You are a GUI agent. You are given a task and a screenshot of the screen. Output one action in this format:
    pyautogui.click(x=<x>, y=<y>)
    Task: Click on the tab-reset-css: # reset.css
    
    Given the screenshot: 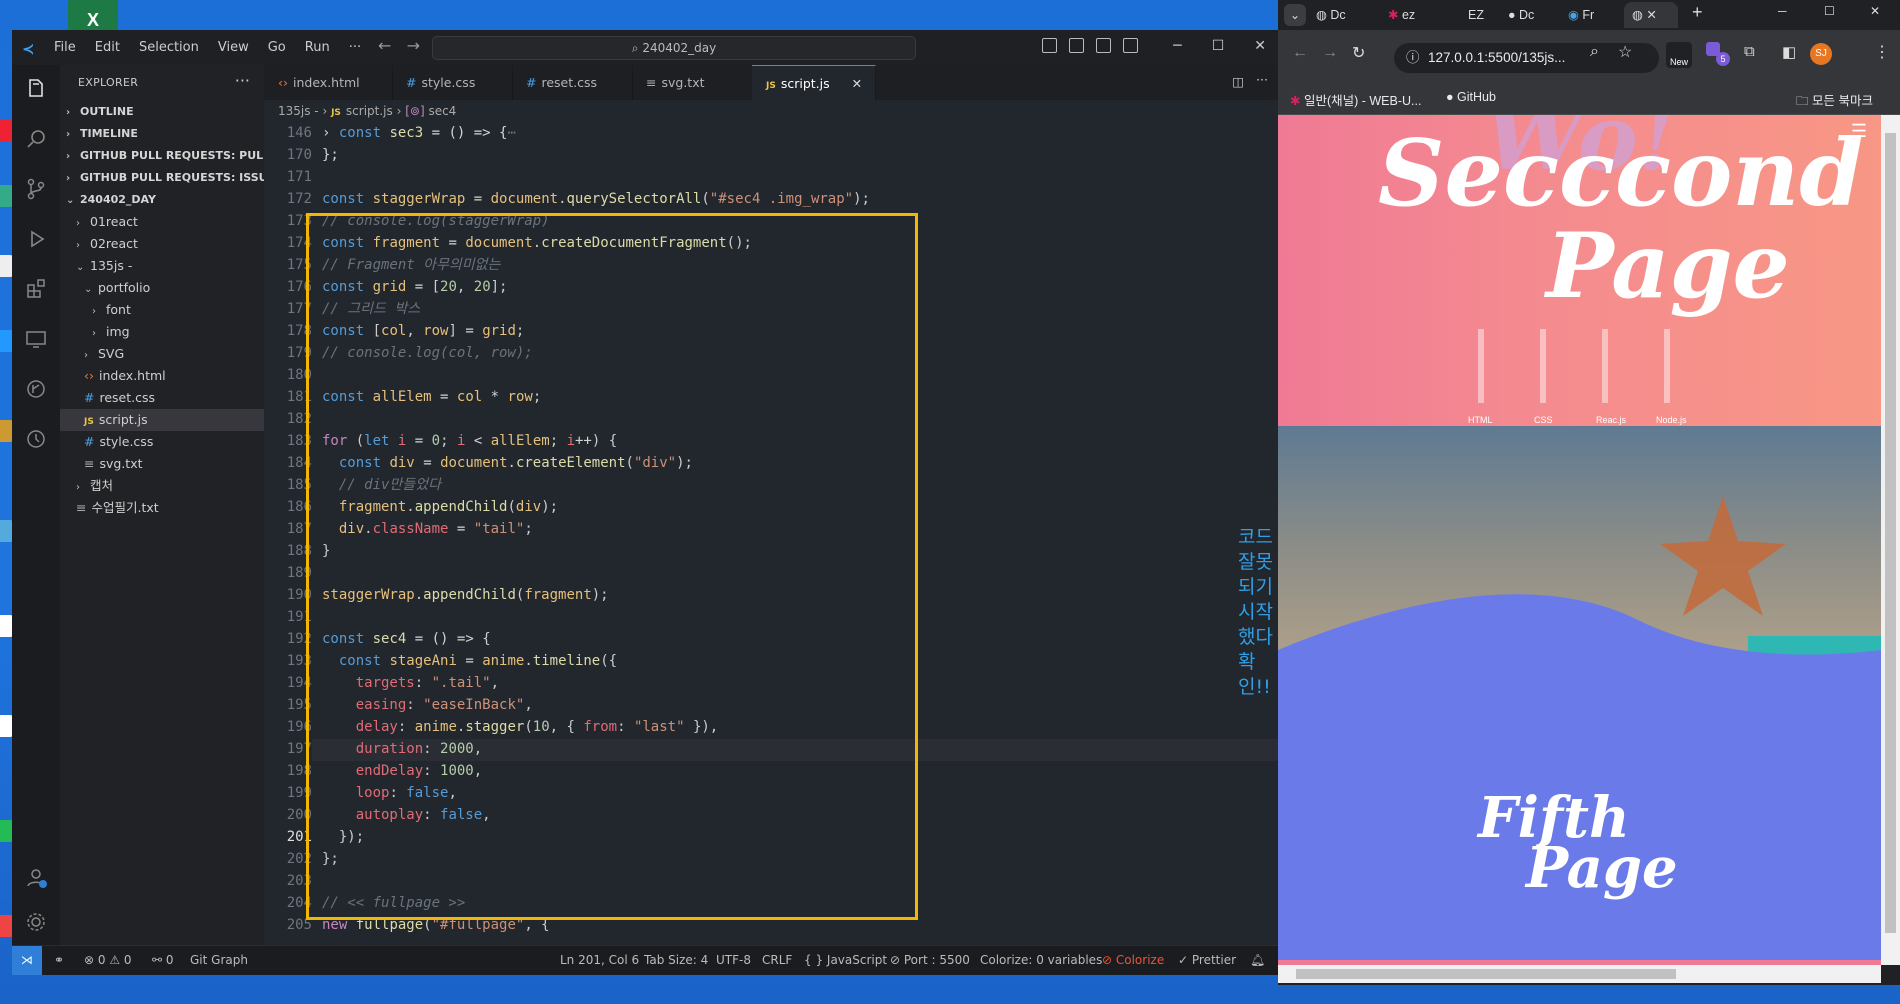 What is the action you would take?
    pyautogui.click(x=572, y=82)
    